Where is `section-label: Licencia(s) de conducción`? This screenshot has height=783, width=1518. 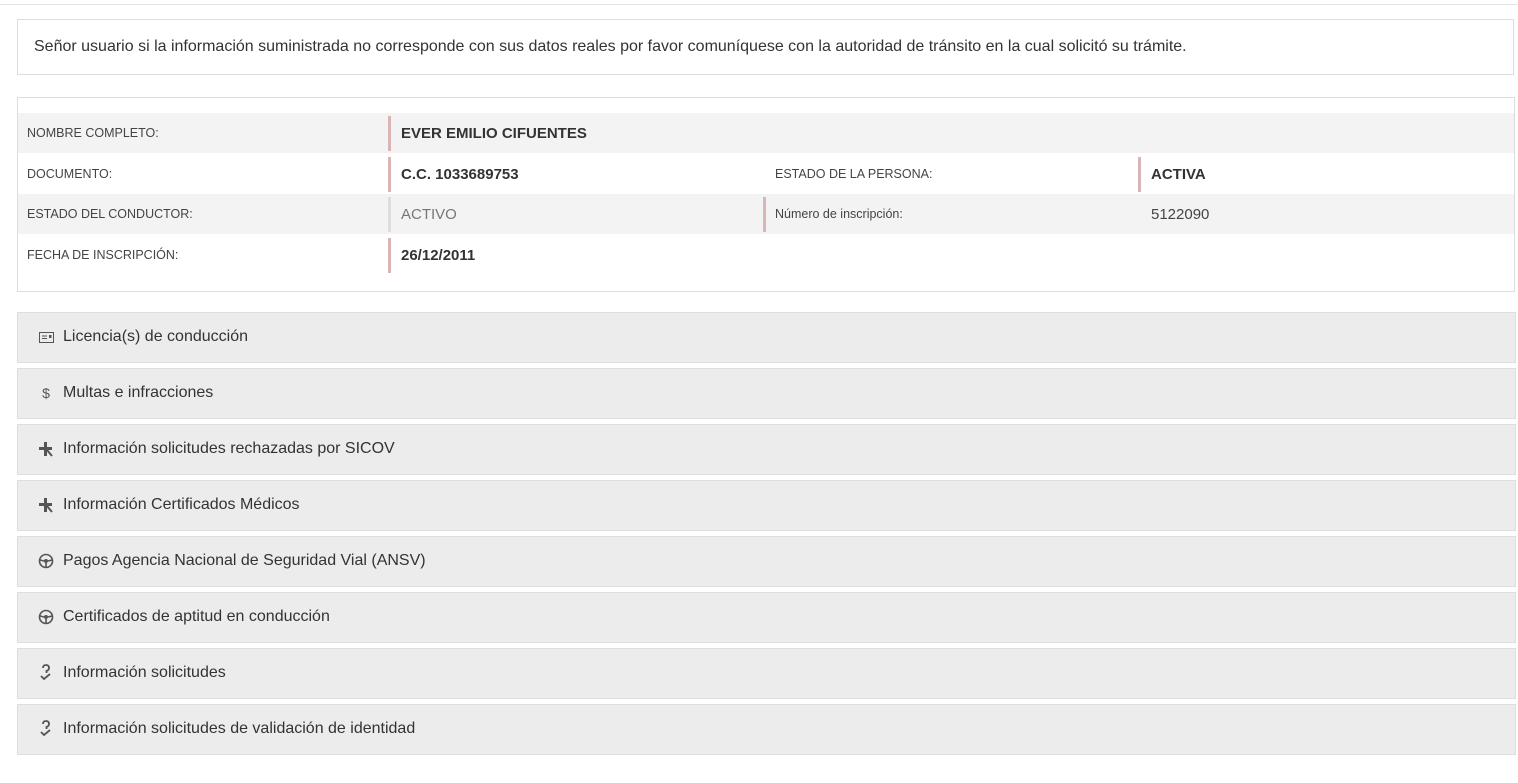 section-label: Licencia(s) de conducción is located at coordinates (155, 336).